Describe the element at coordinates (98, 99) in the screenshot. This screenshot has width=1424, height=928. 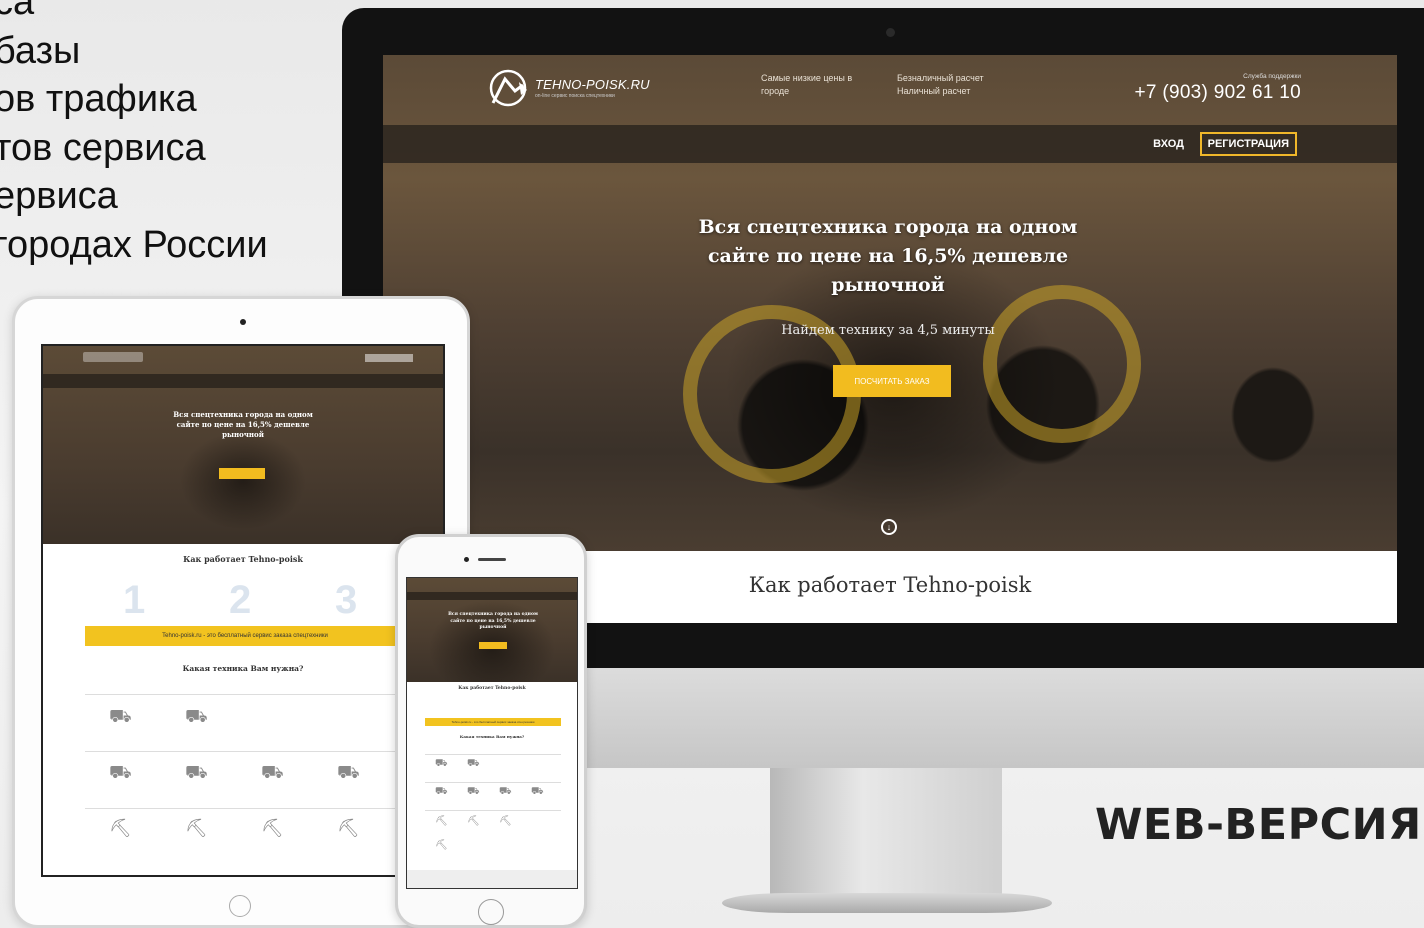
I see `left-text-line: ов трафика` at that location.